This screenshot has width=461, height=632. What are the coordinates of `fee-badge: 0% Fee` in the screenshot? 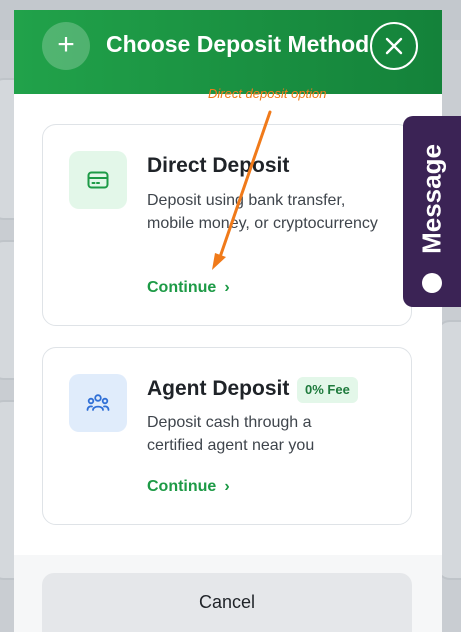 It's located at (327, 390).